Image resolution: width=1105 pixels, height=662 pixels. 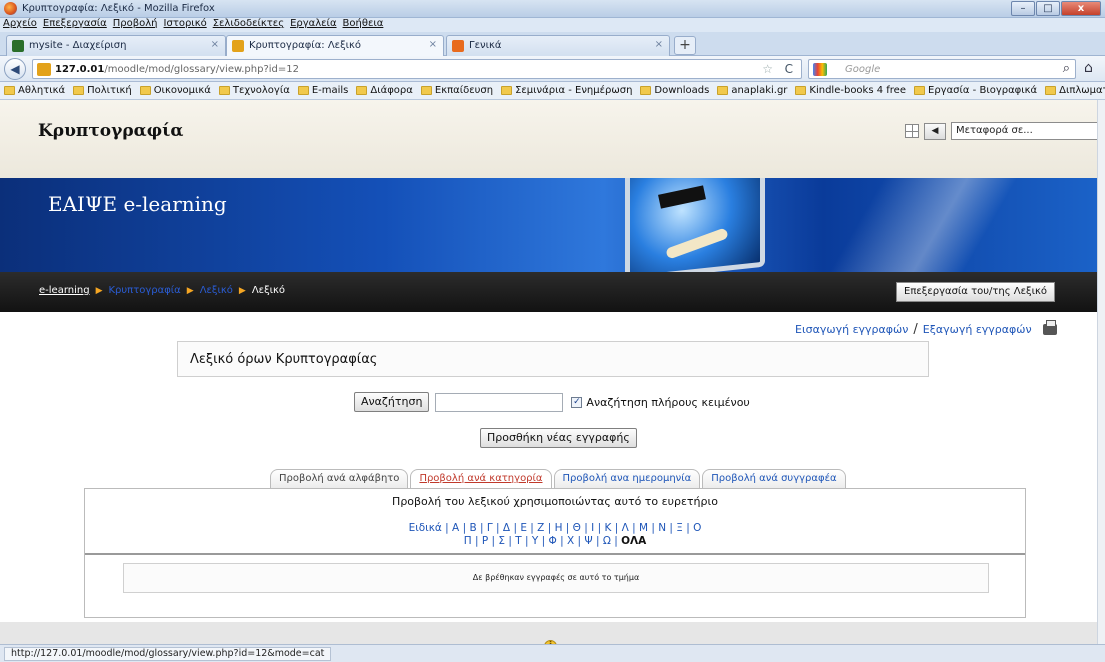 What do you see at coordinates (254, 90) in the screenshot?
I see `bookmark-folder: Τεχνολογία` at bounding box center [254, 90].